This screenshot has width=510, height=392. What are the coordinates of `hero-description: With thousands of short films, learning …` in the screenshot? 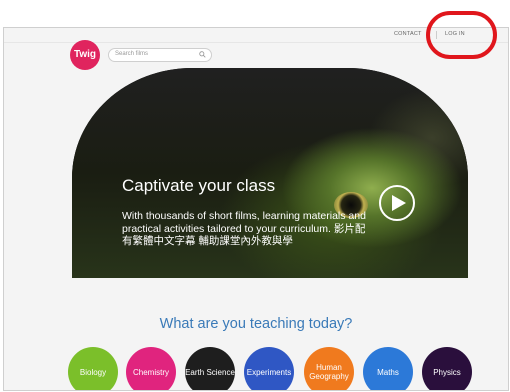 It's located at (244, 228).